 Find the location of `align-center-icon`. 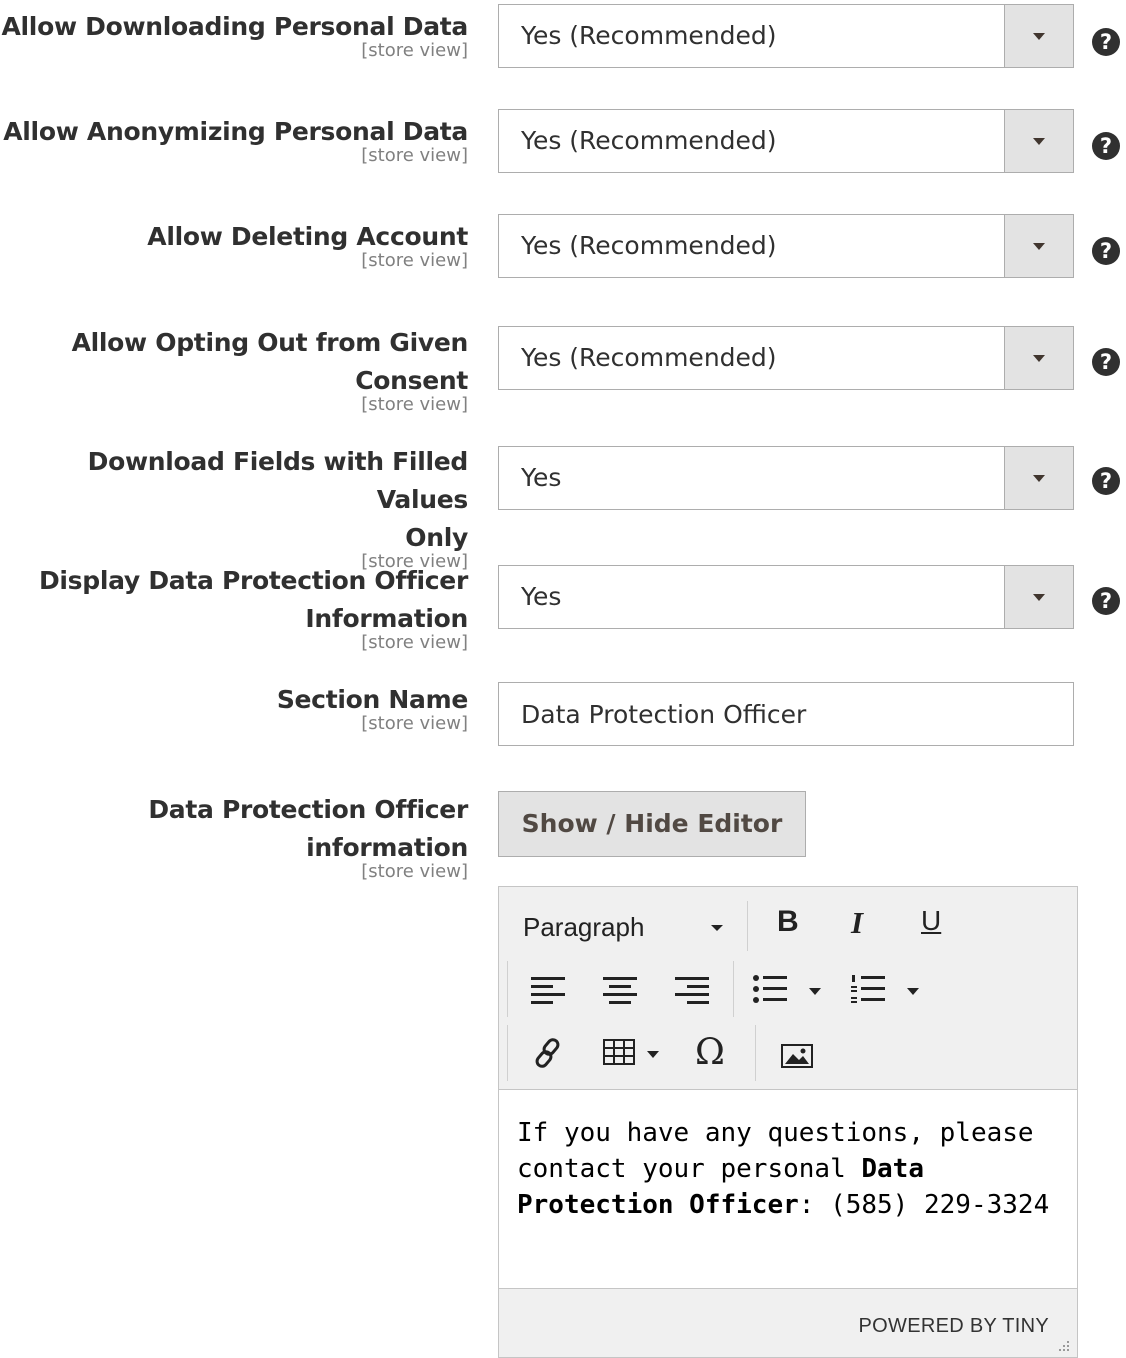

align-center-icon is located at coordinates (620, 991).